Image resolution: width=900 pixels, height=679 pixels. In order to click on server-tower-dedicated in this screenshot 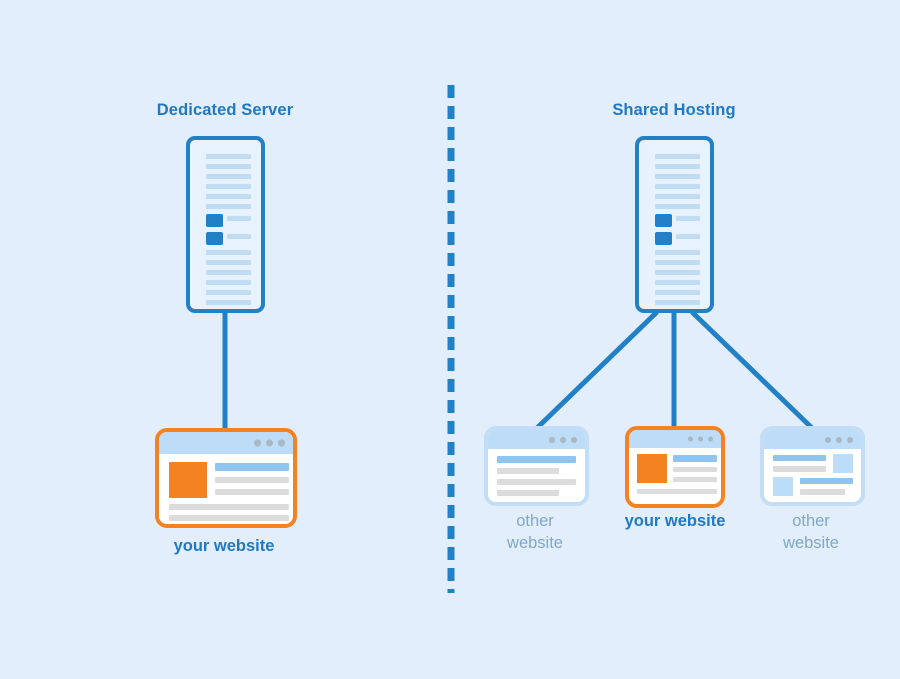, I will do `click(225, 224)`.